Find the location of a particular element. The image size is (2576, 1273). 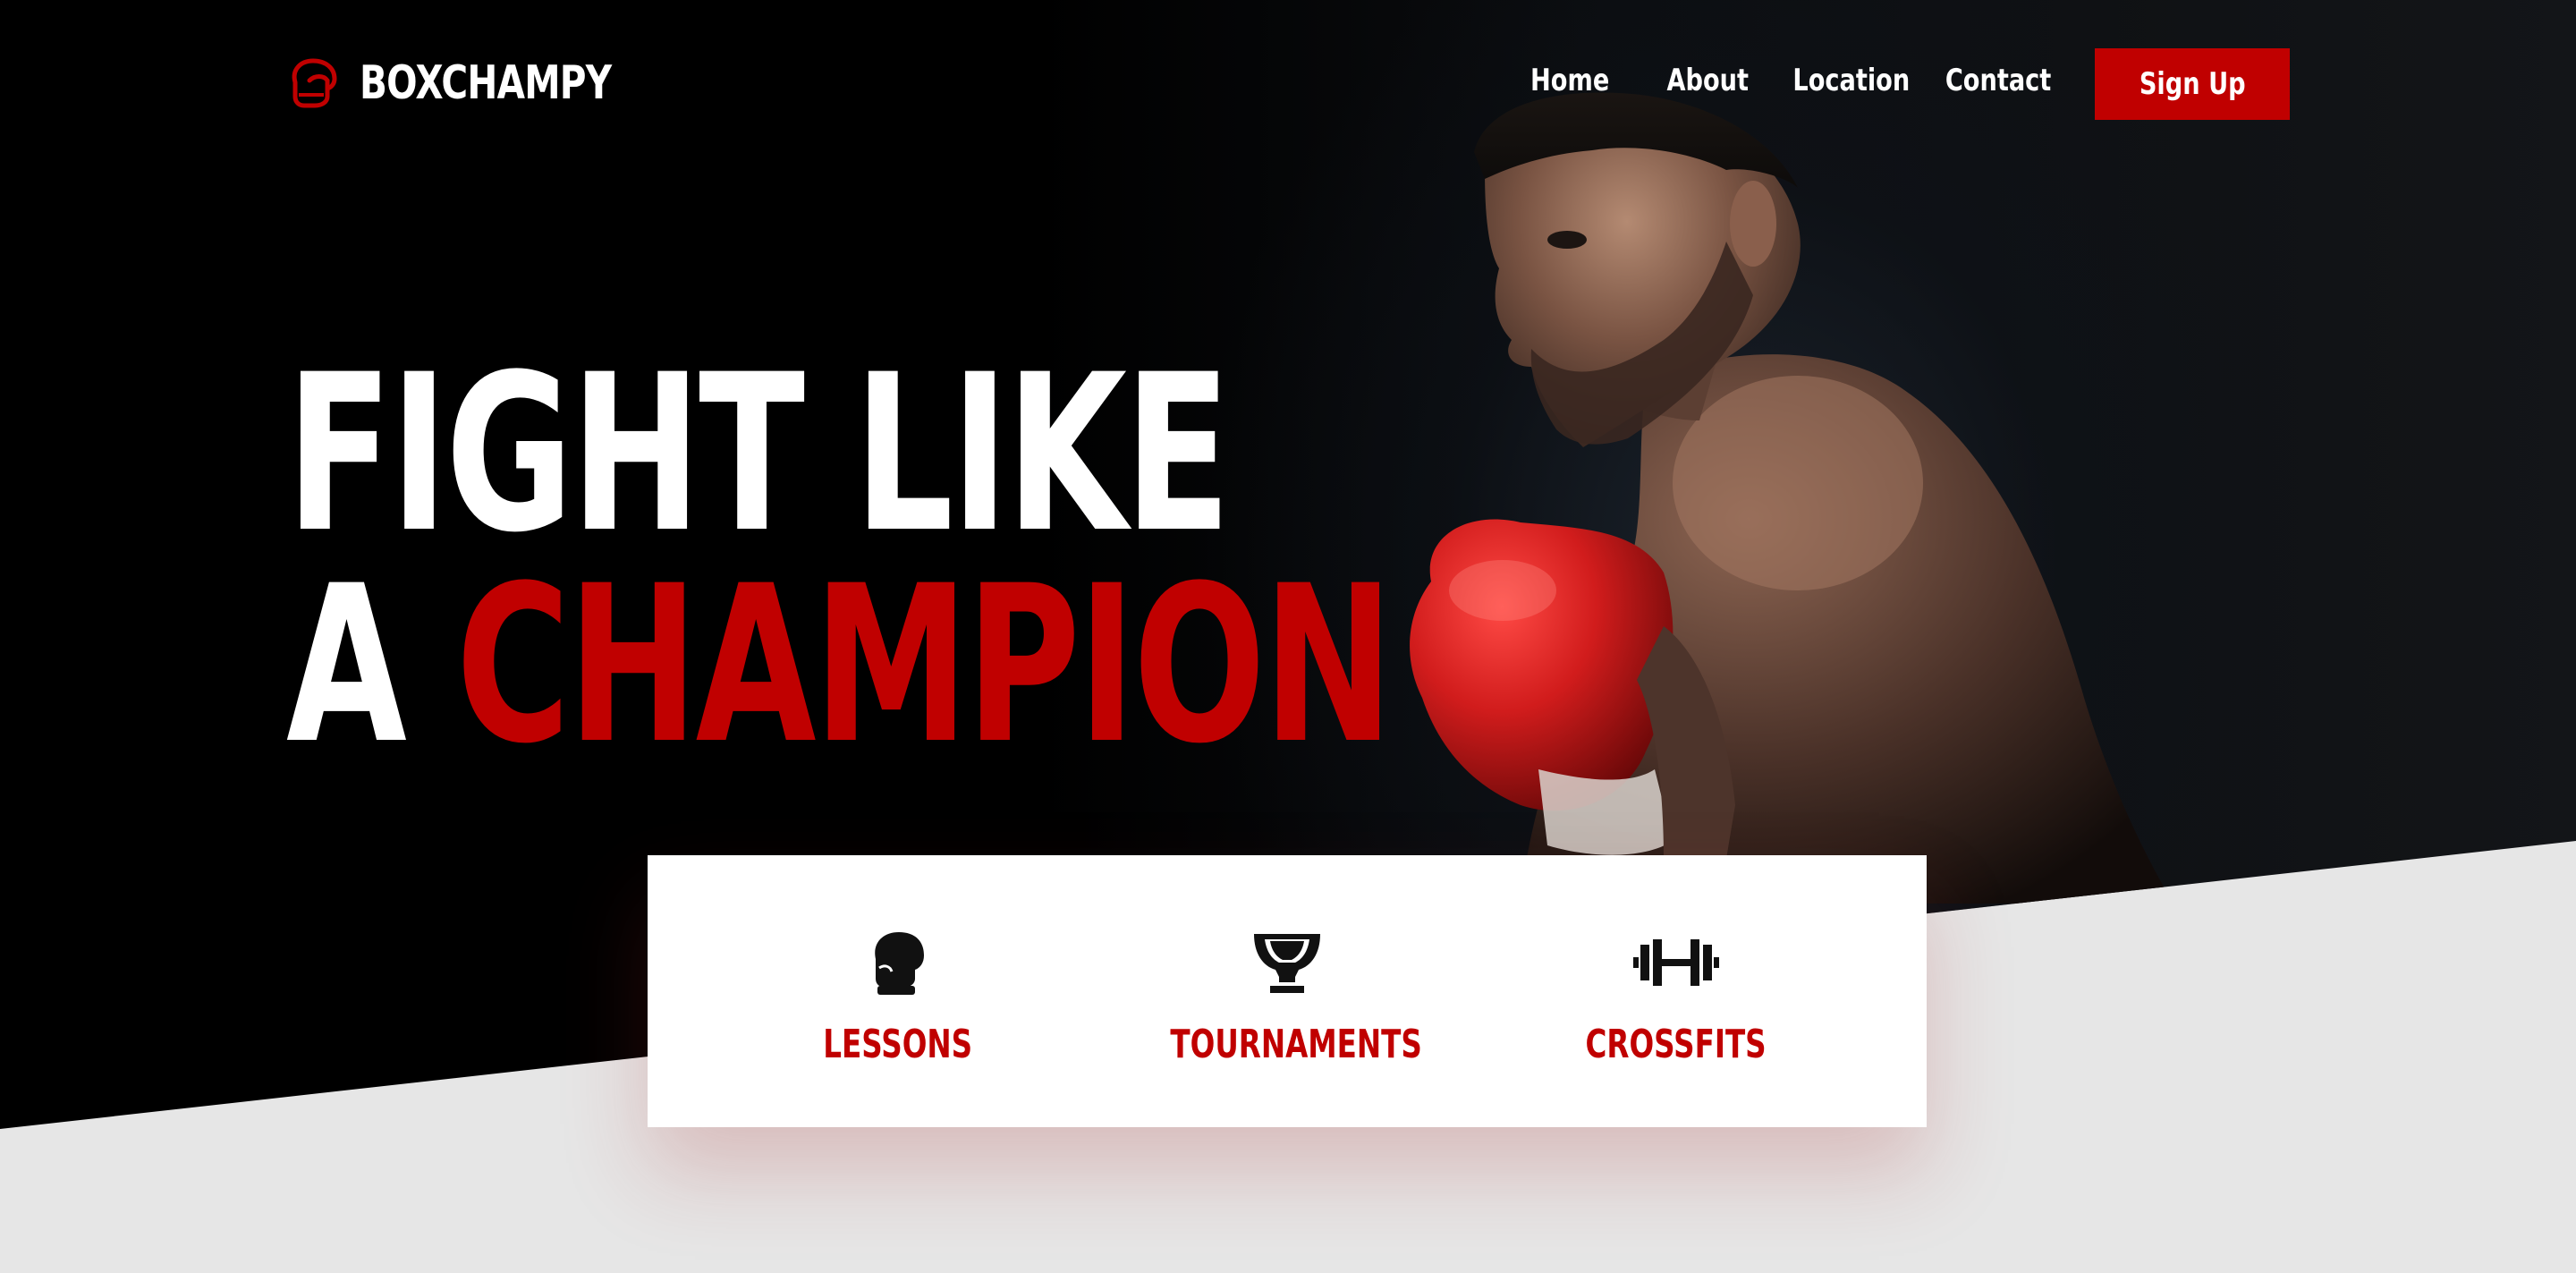

service-label-lessons: LESSONS is located at coordinates (898, 1044).